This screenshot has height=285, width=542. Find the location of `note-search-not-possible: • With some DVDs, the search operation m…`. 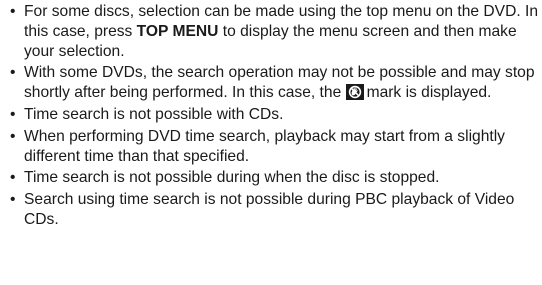

note-search-not-possible: • With some DVDs, the search operation m… is located at coordinates (275, 83).